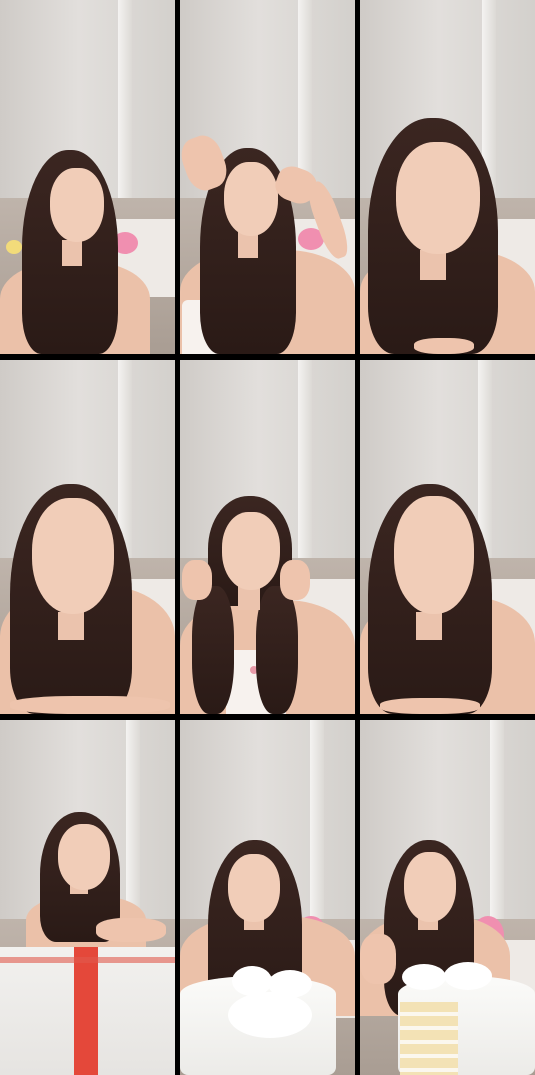 This screenshot has width=535, height=1075. What do you see at coordinates (90, 705) in the screenshot?
I see `arm` at bounding box center [90, 705].